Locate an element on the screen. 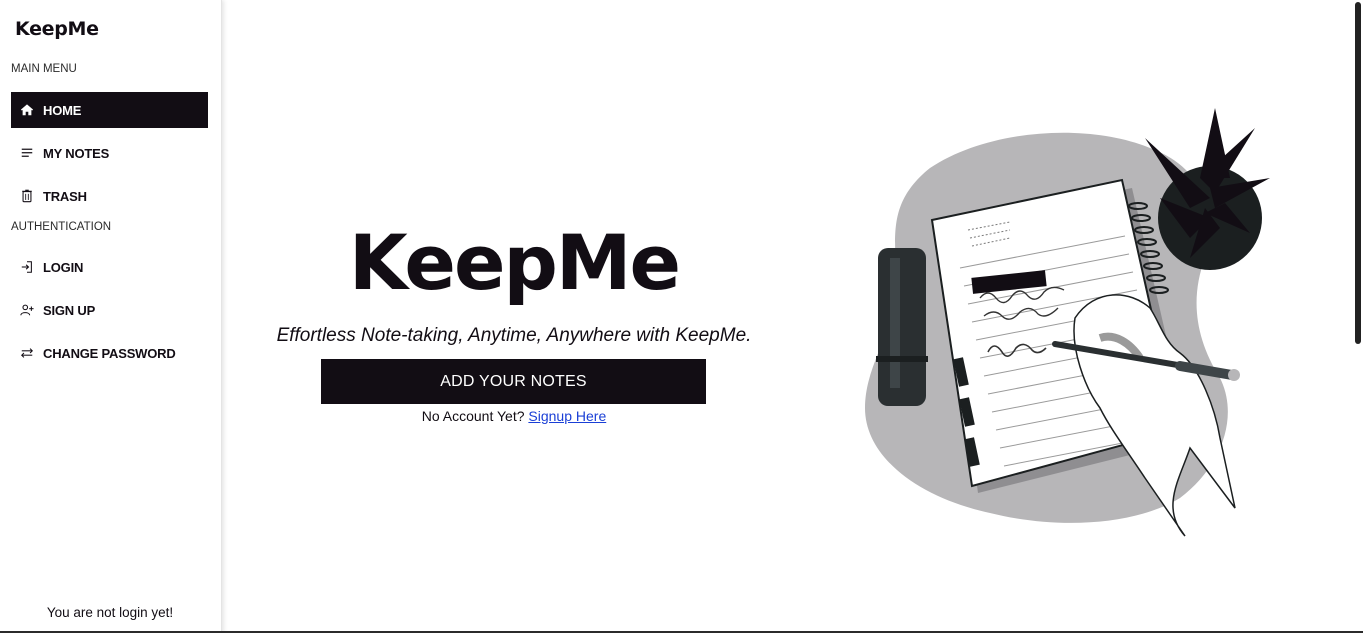 The width and height of the screenshot is (1363, 633). sidebar-item-label: SIGN UP is located at coordinates (69, 310).